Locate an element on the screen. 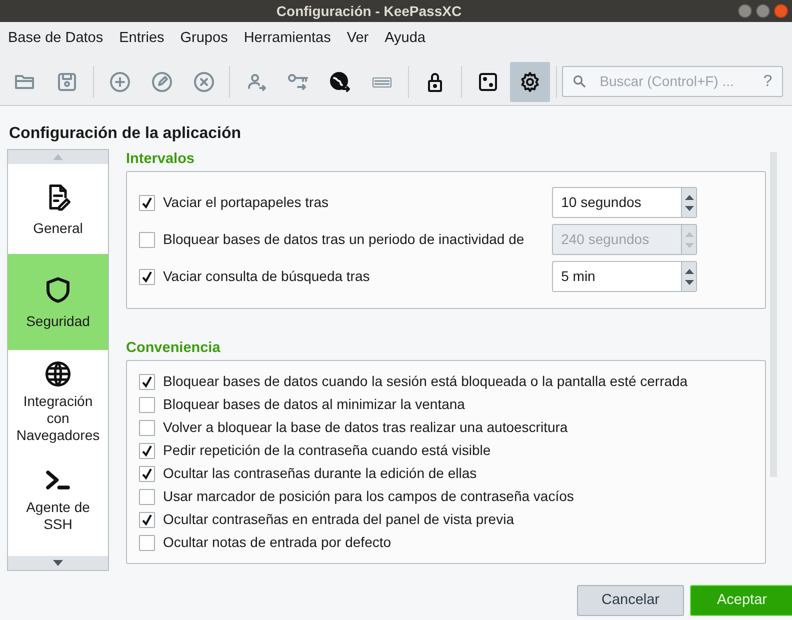  menu-item: Ayuda is located at coordinates (405, 39).